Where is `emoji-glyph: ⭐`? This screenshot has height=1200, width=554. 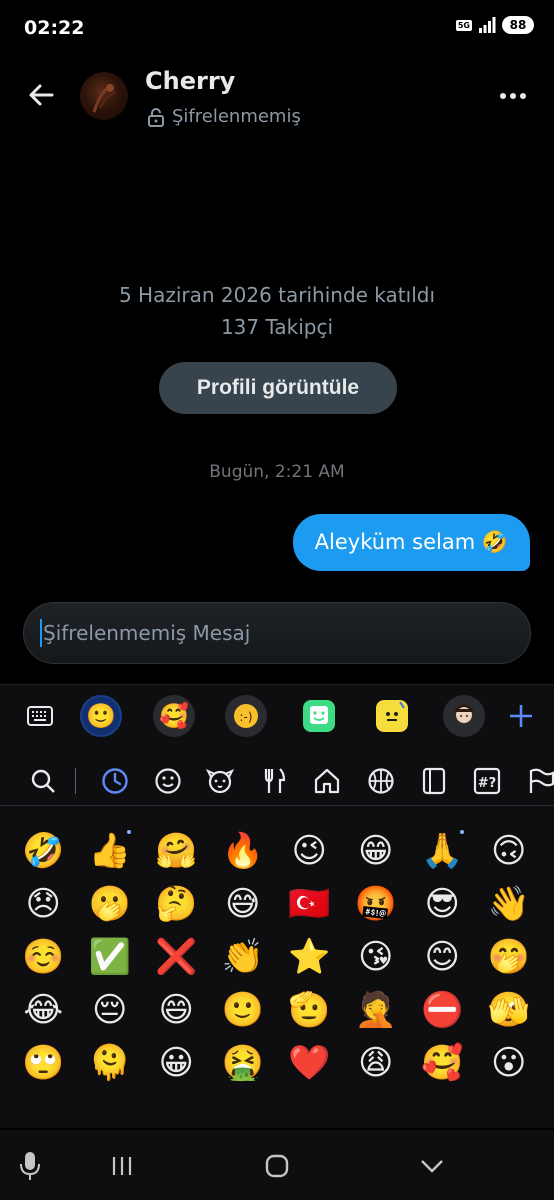
emoji-glyph: ⭐ is located at coordinates (309, 956).